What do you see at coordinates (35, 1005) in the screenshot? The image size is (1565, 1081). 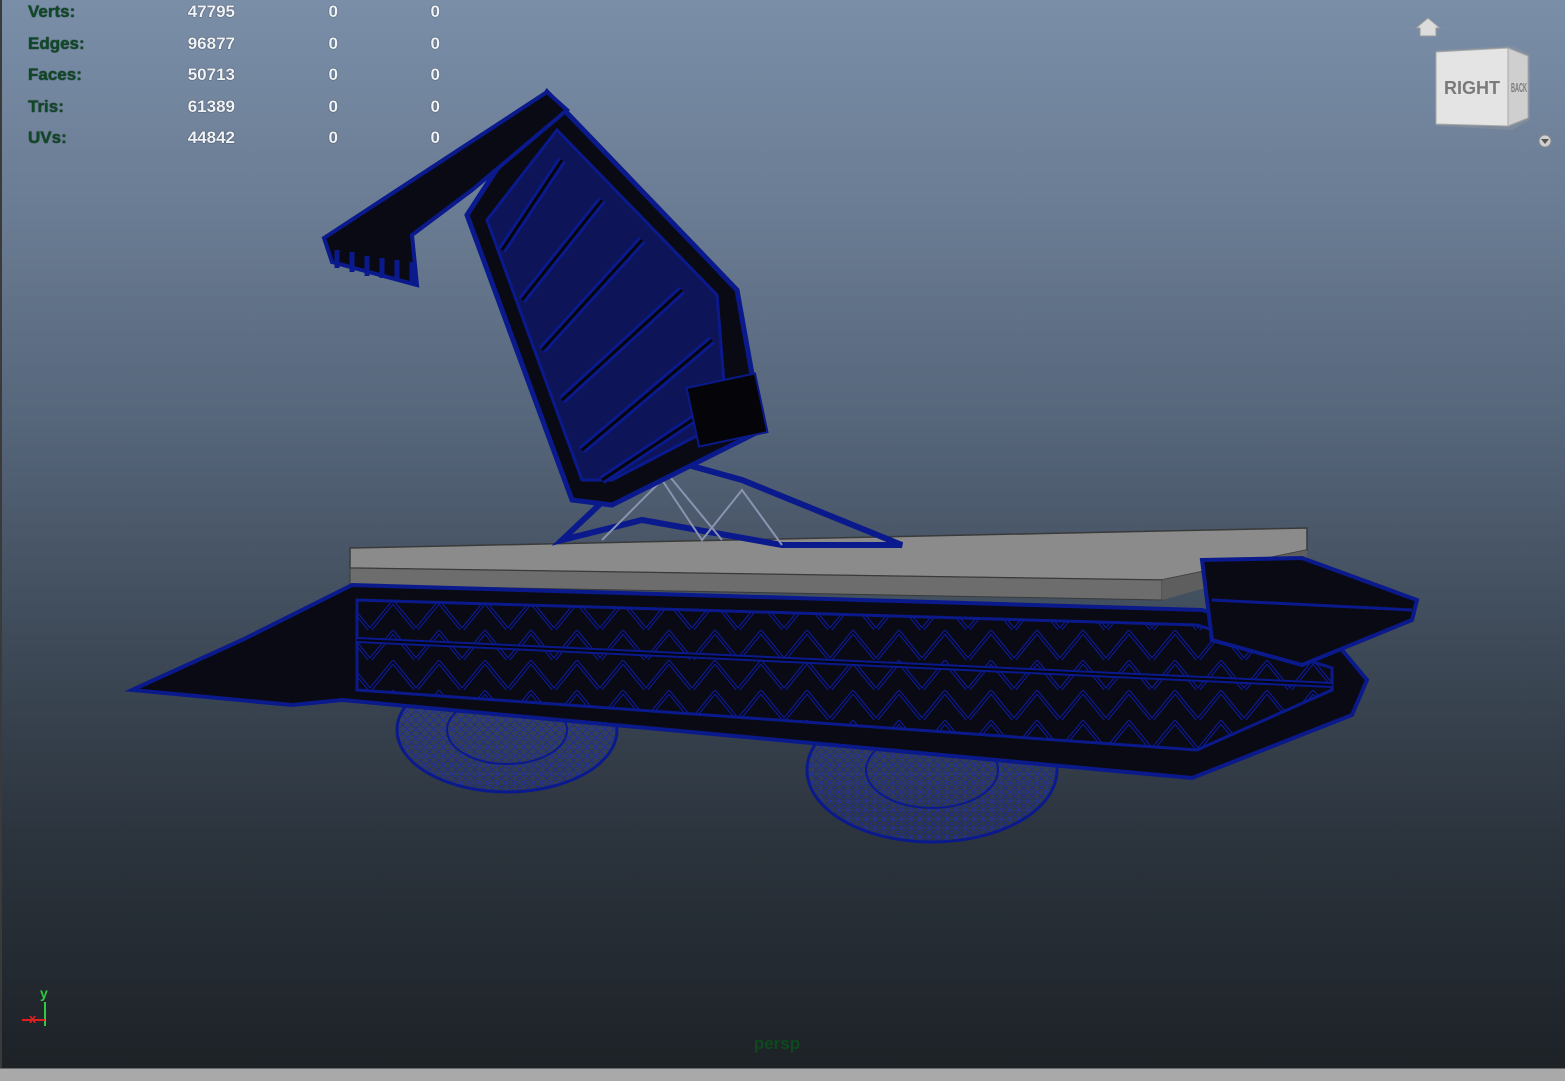 I see `axis-gizmo: y x` at bounding box center [35, 1005].